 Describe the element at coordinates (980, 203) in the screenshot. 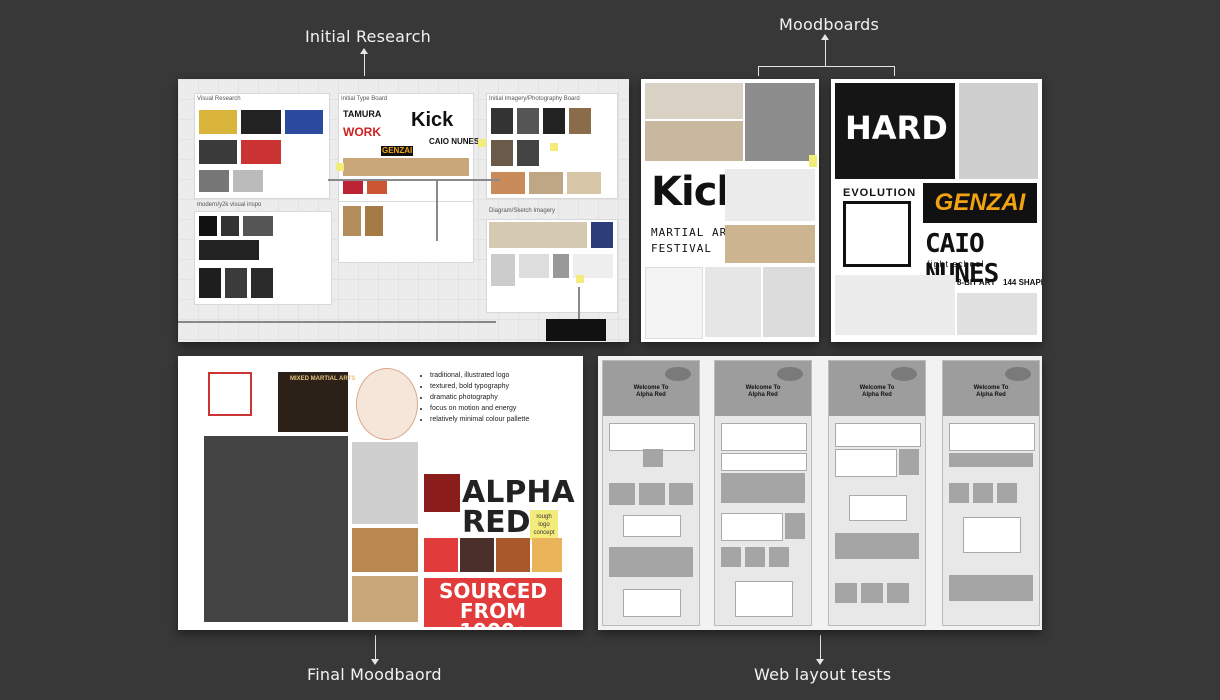

I see `genzai-logo: GENZAI` at that location.